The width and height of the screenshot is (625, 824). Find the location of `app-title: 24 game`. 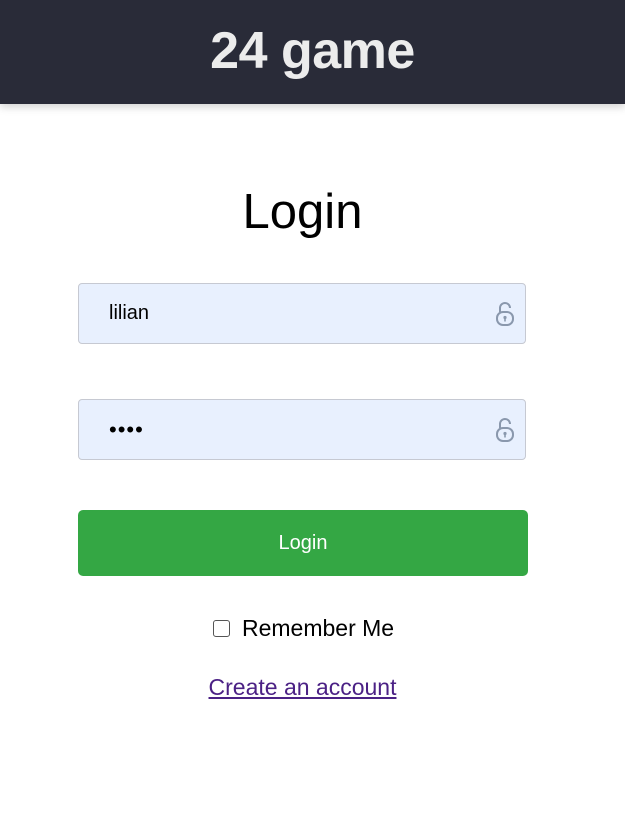

app-title: 24 game is located at coordinates (312, 50).